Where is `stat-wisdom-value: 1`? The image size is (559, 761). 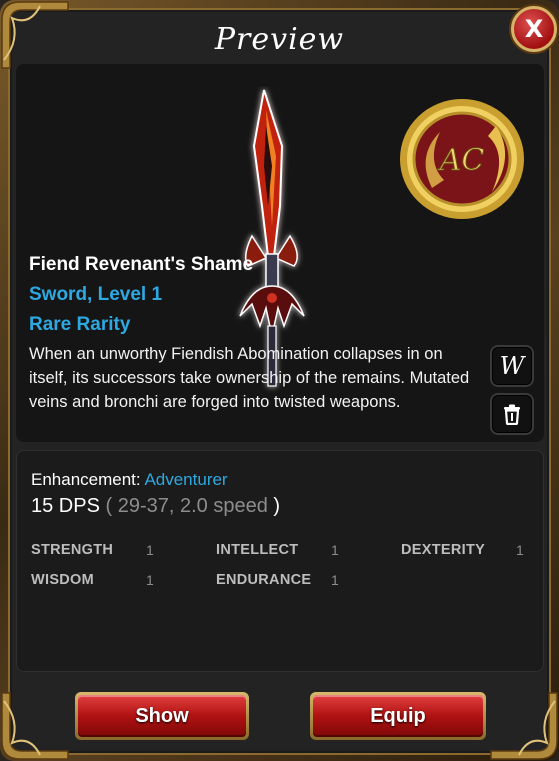 stat-wisdom-value: 1 is located at coordinates (150, 580).